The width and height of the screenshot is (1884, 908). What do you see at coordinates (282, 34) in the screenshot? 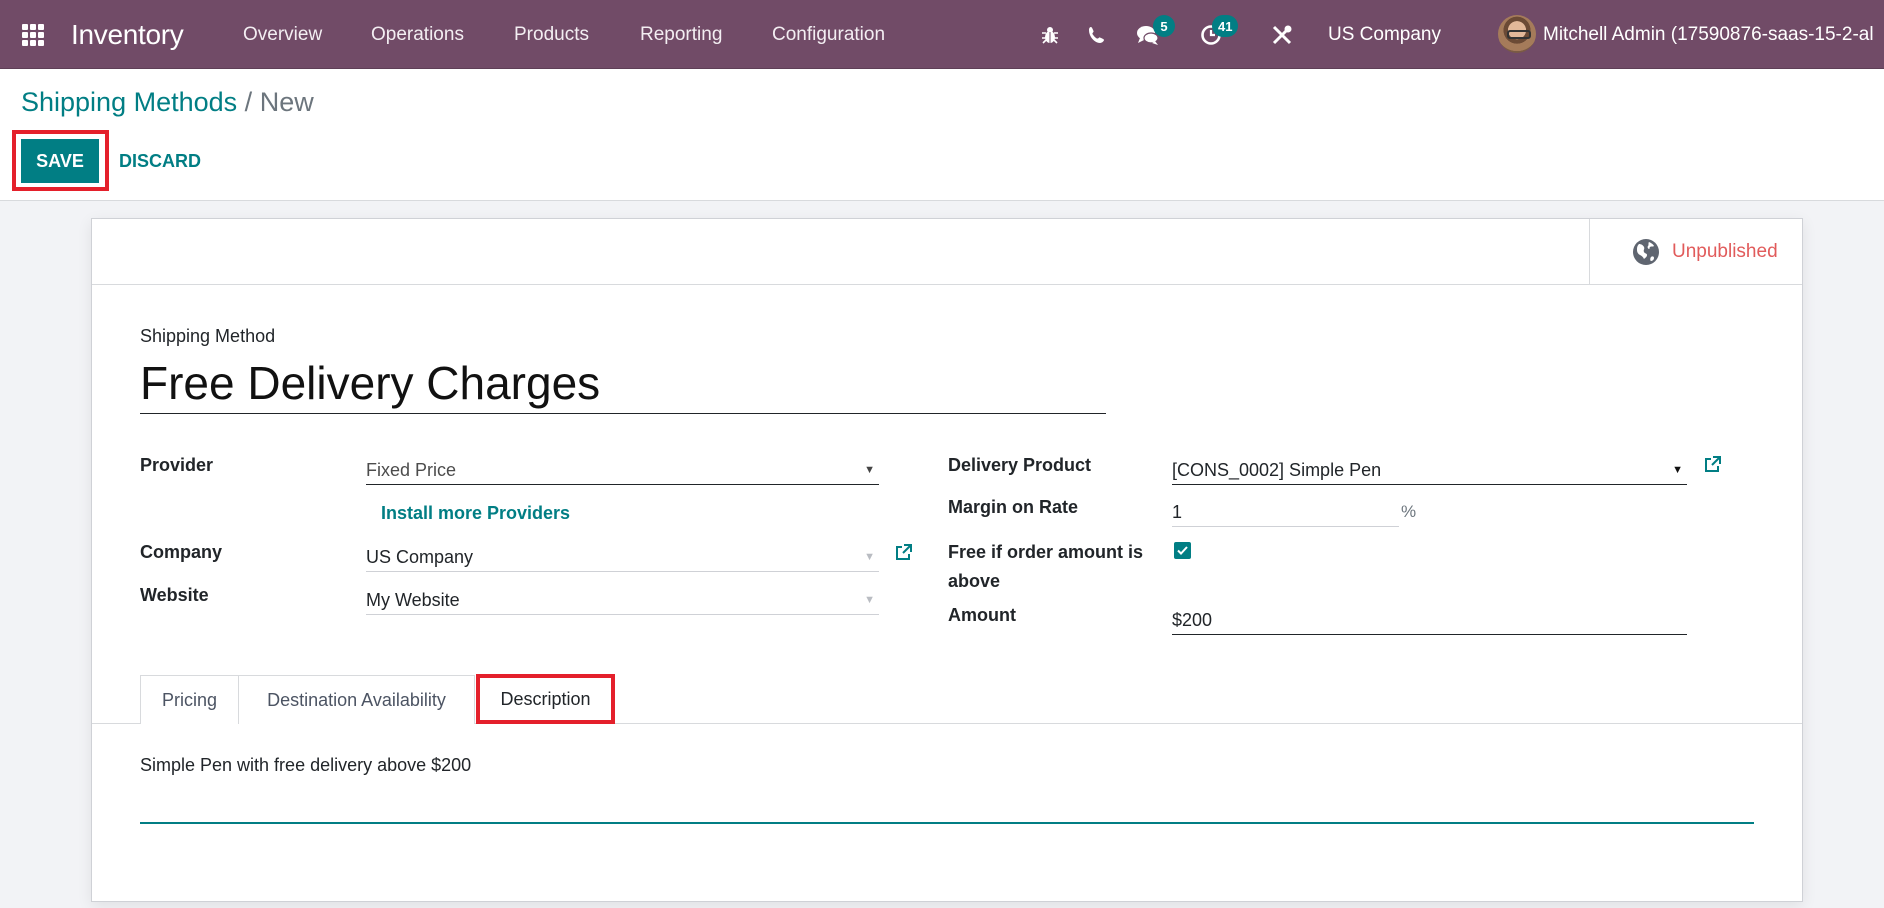
I see `menu-overview: Overview` at bounding box center [282, 34].